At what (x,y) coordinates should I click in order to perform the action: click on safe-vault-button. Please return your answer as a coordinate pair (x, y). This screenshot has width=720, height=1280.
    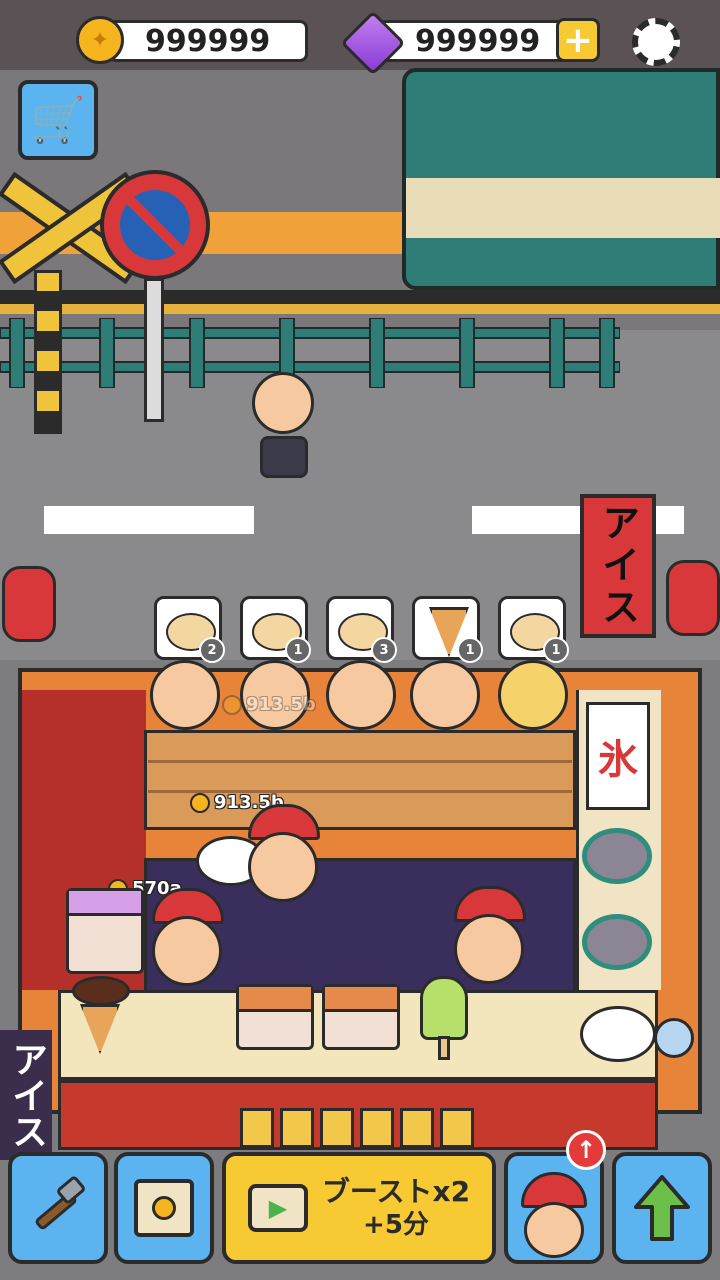
    Looking at the image, I should click on (164, 1208).